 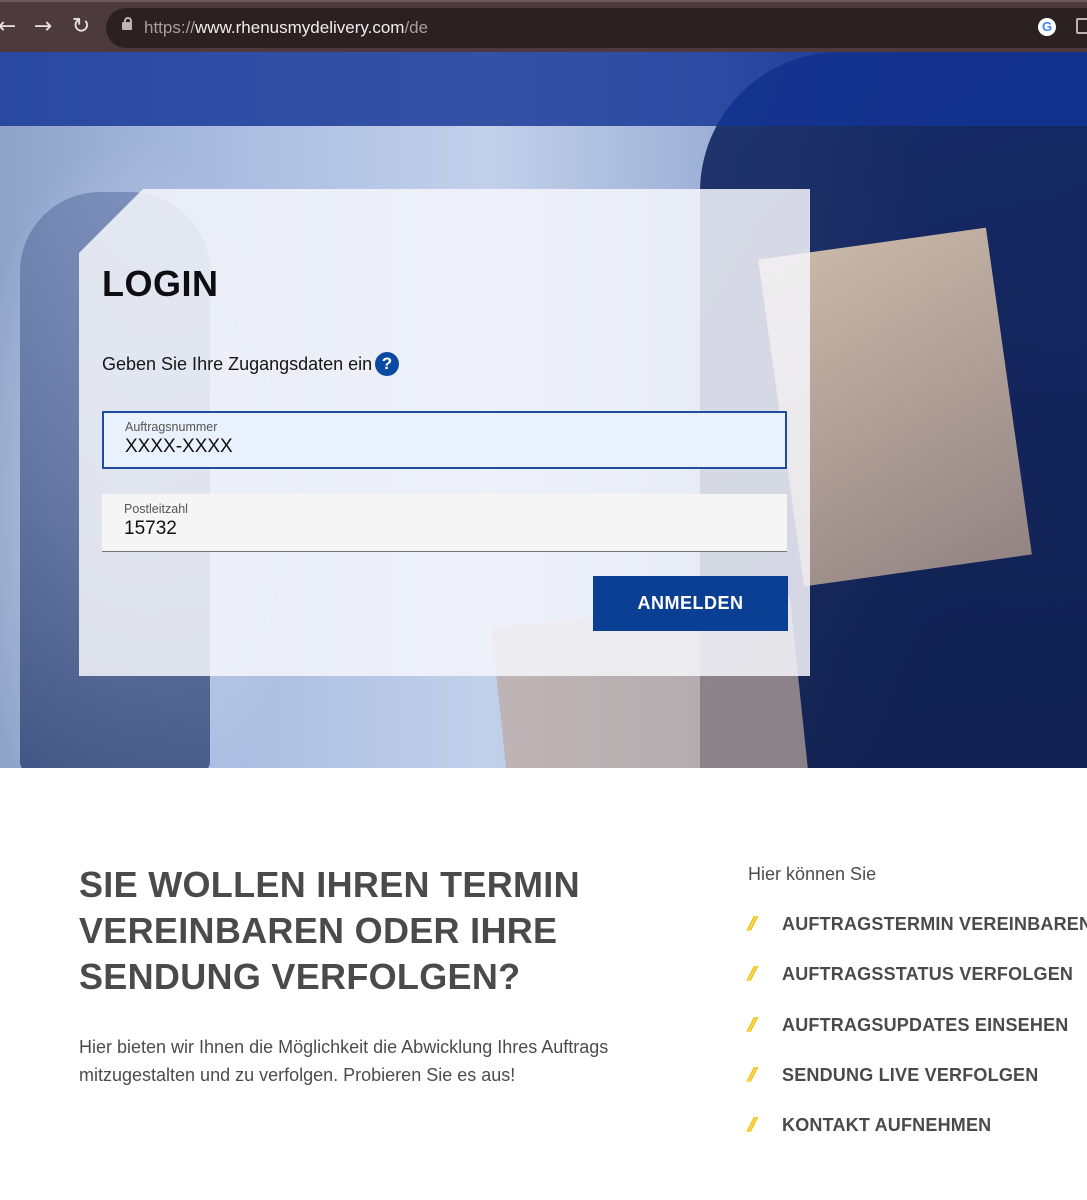 What do you see at coordinates (160, 283) in the screenshot?
I see `login-title: LOGIN` at bounding box center [160, 283].